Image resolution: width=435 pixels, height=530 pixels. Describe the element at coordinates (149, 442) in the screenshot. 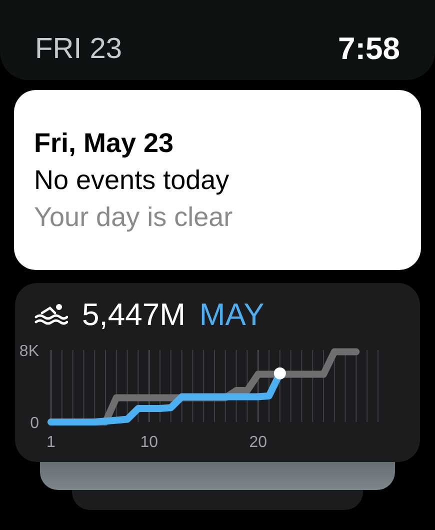

I see `x-axis-label: 10` at that location.